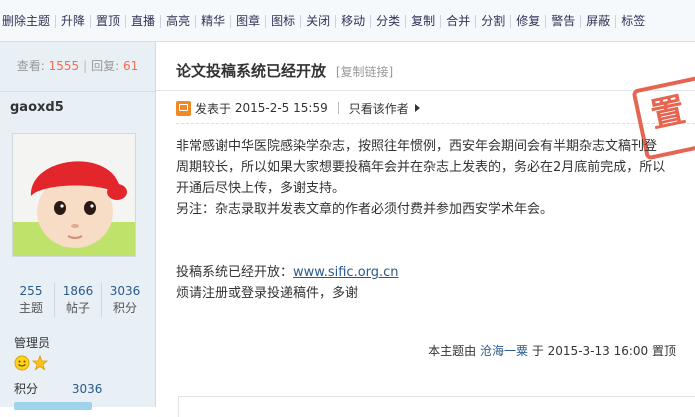 This screenshot has height=417, width=695. What do you see at coordinates (87, 389) in the screenshot?
I see `points-value: 3036` at bounding box center [87, 389].